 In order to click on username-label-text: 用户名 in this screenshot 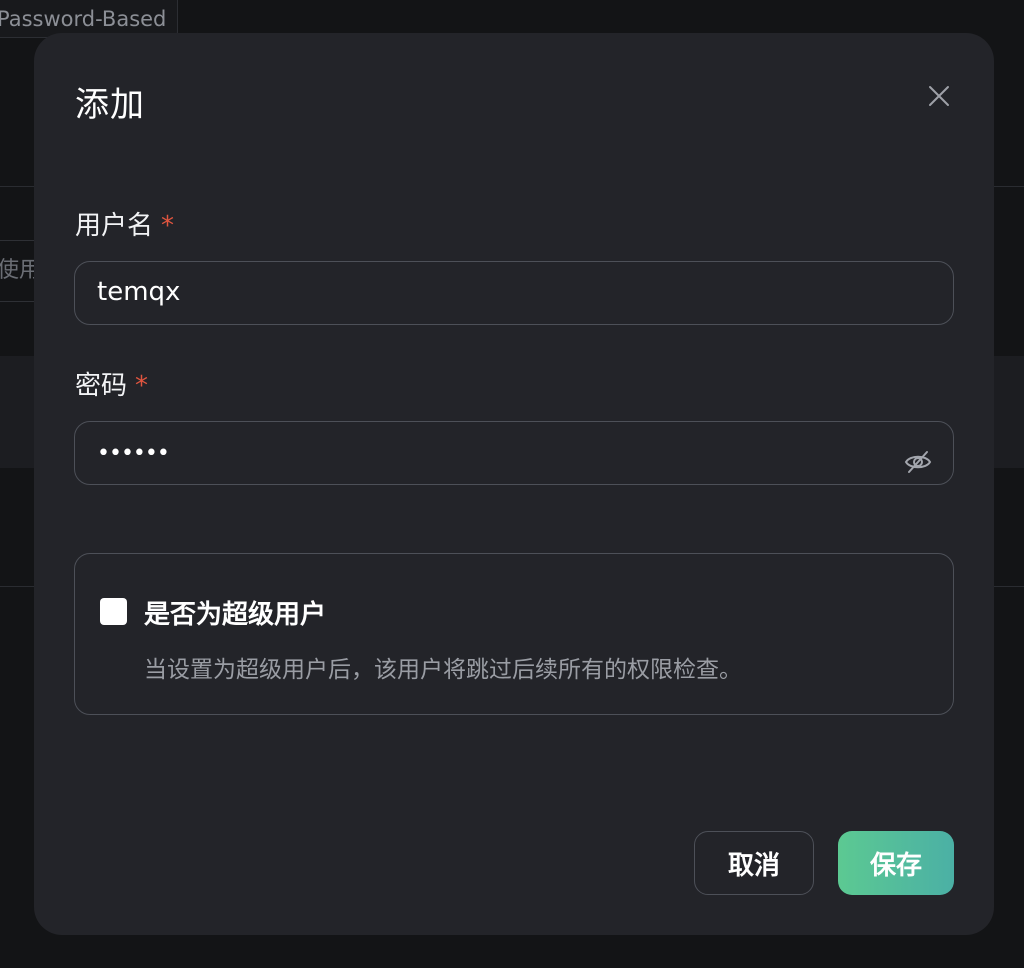, I will do `click(114, 226)`.